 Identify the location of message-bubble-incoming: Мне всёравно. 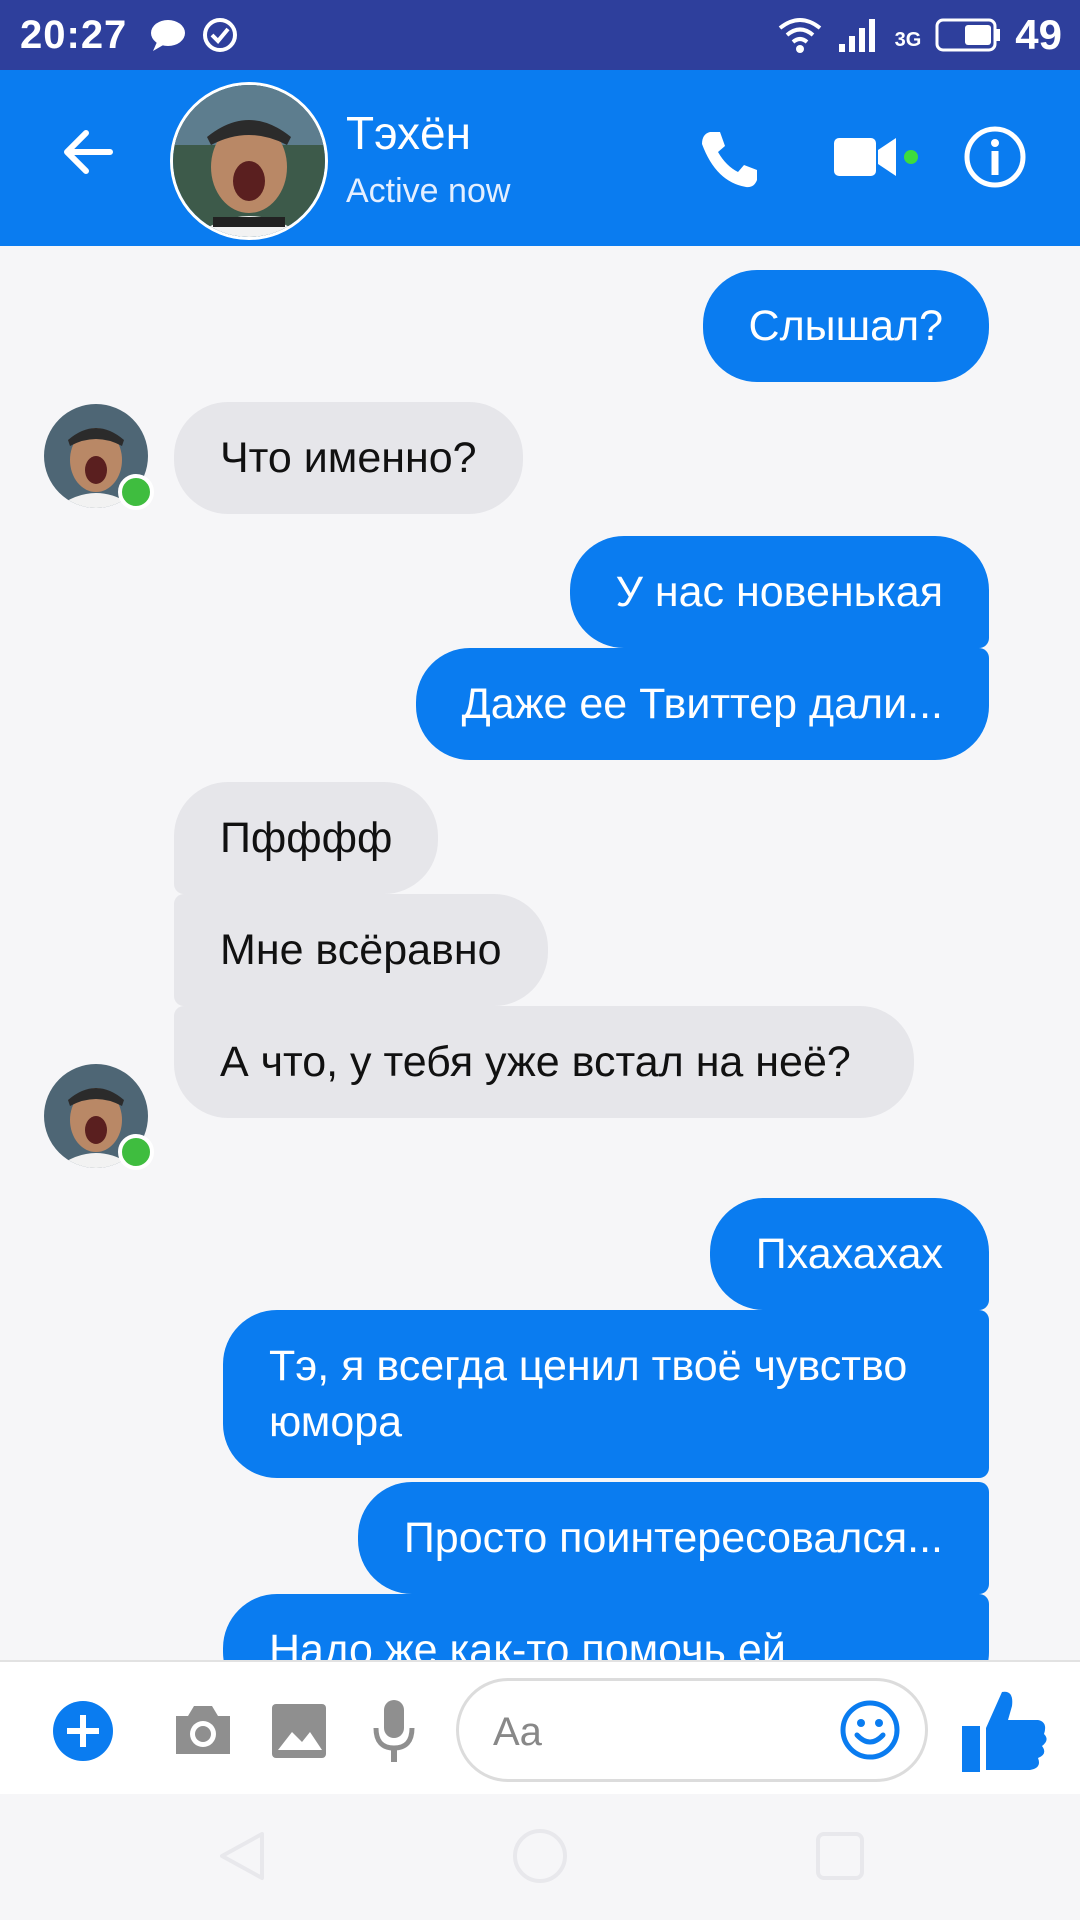
(361, 950).